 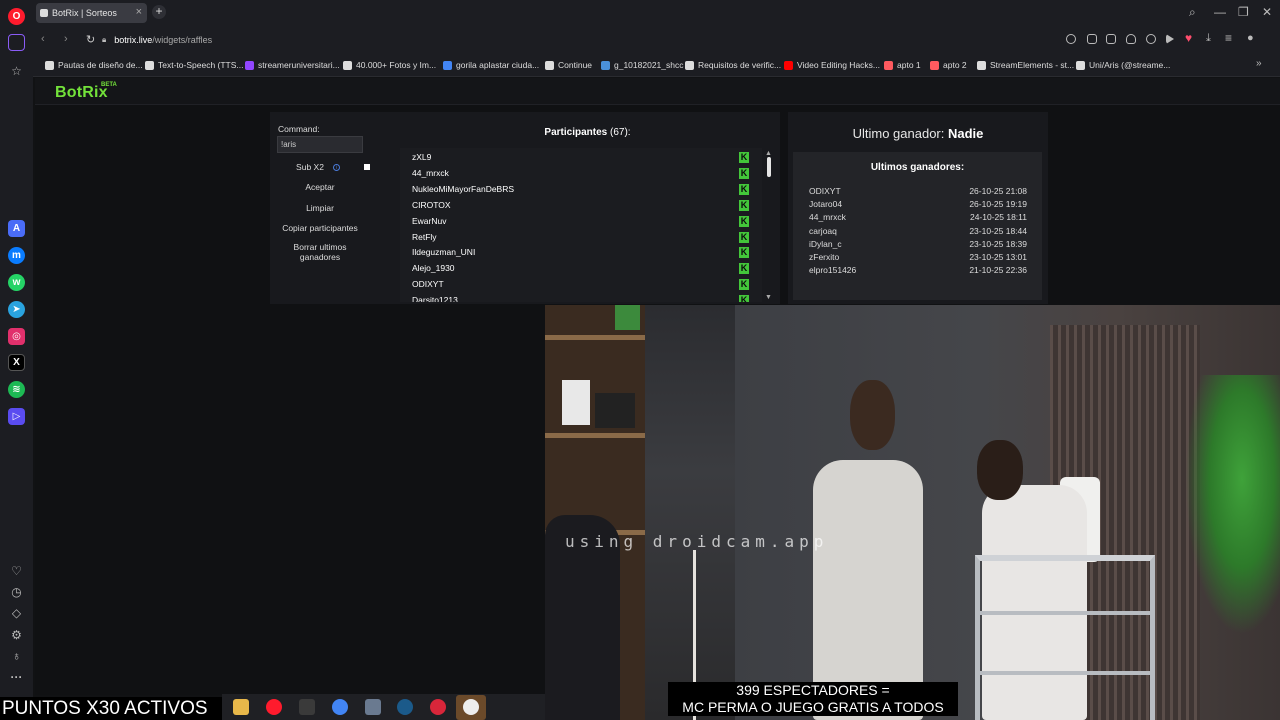 I want to click on points-banner: PUNTOS X30 ACTIVOS, so click(x=111, y=708).